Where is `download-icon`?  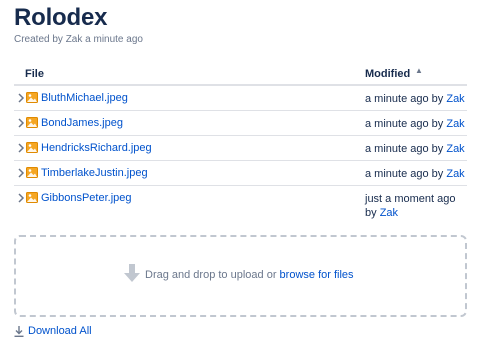
download-icon is located at coordinates (19, 331).